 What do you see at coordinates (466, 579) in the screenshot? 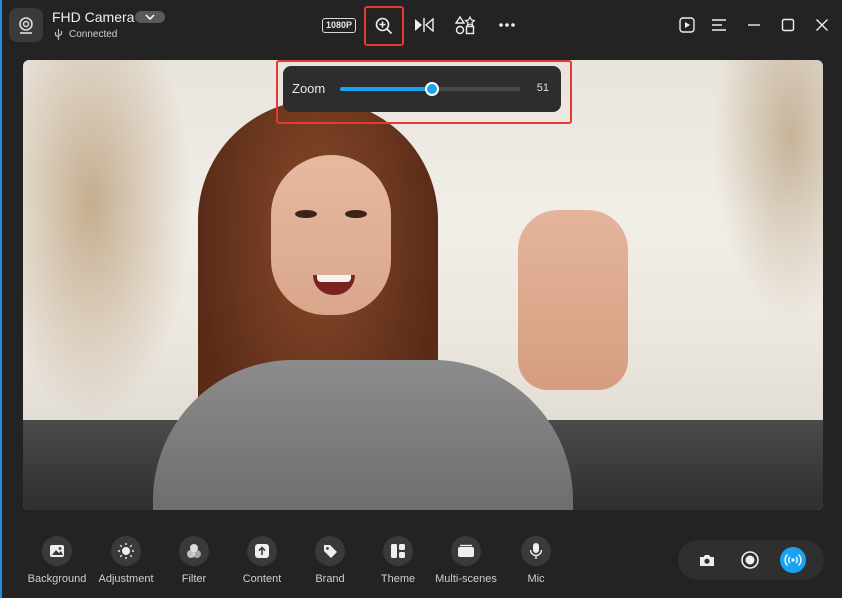
I see `multi-scenes-label: Multi-scenes` at bounding box center [466, 579].